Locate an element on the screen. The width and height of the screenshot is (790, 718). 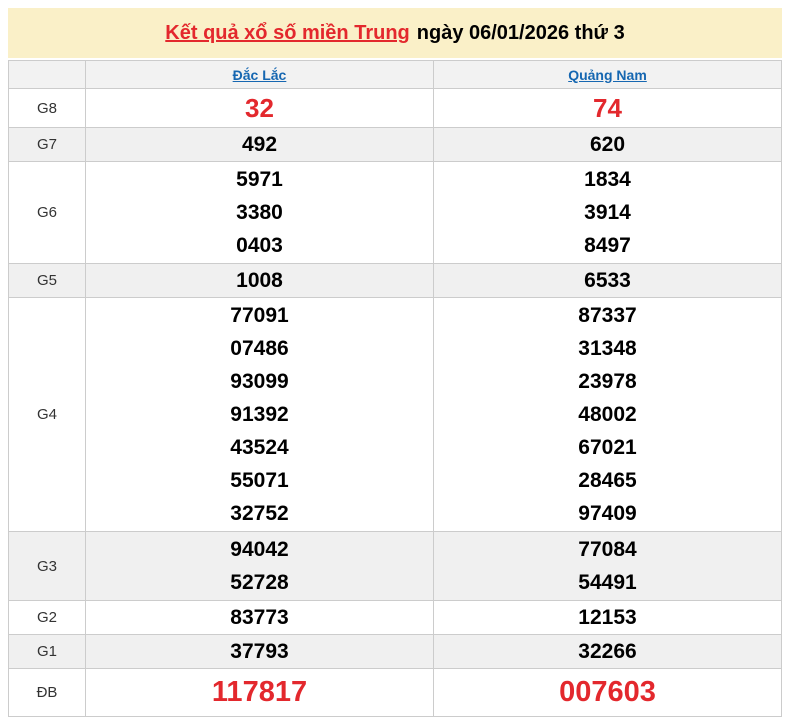
prize-cell: 37793 is located at coordinates (259, 651).